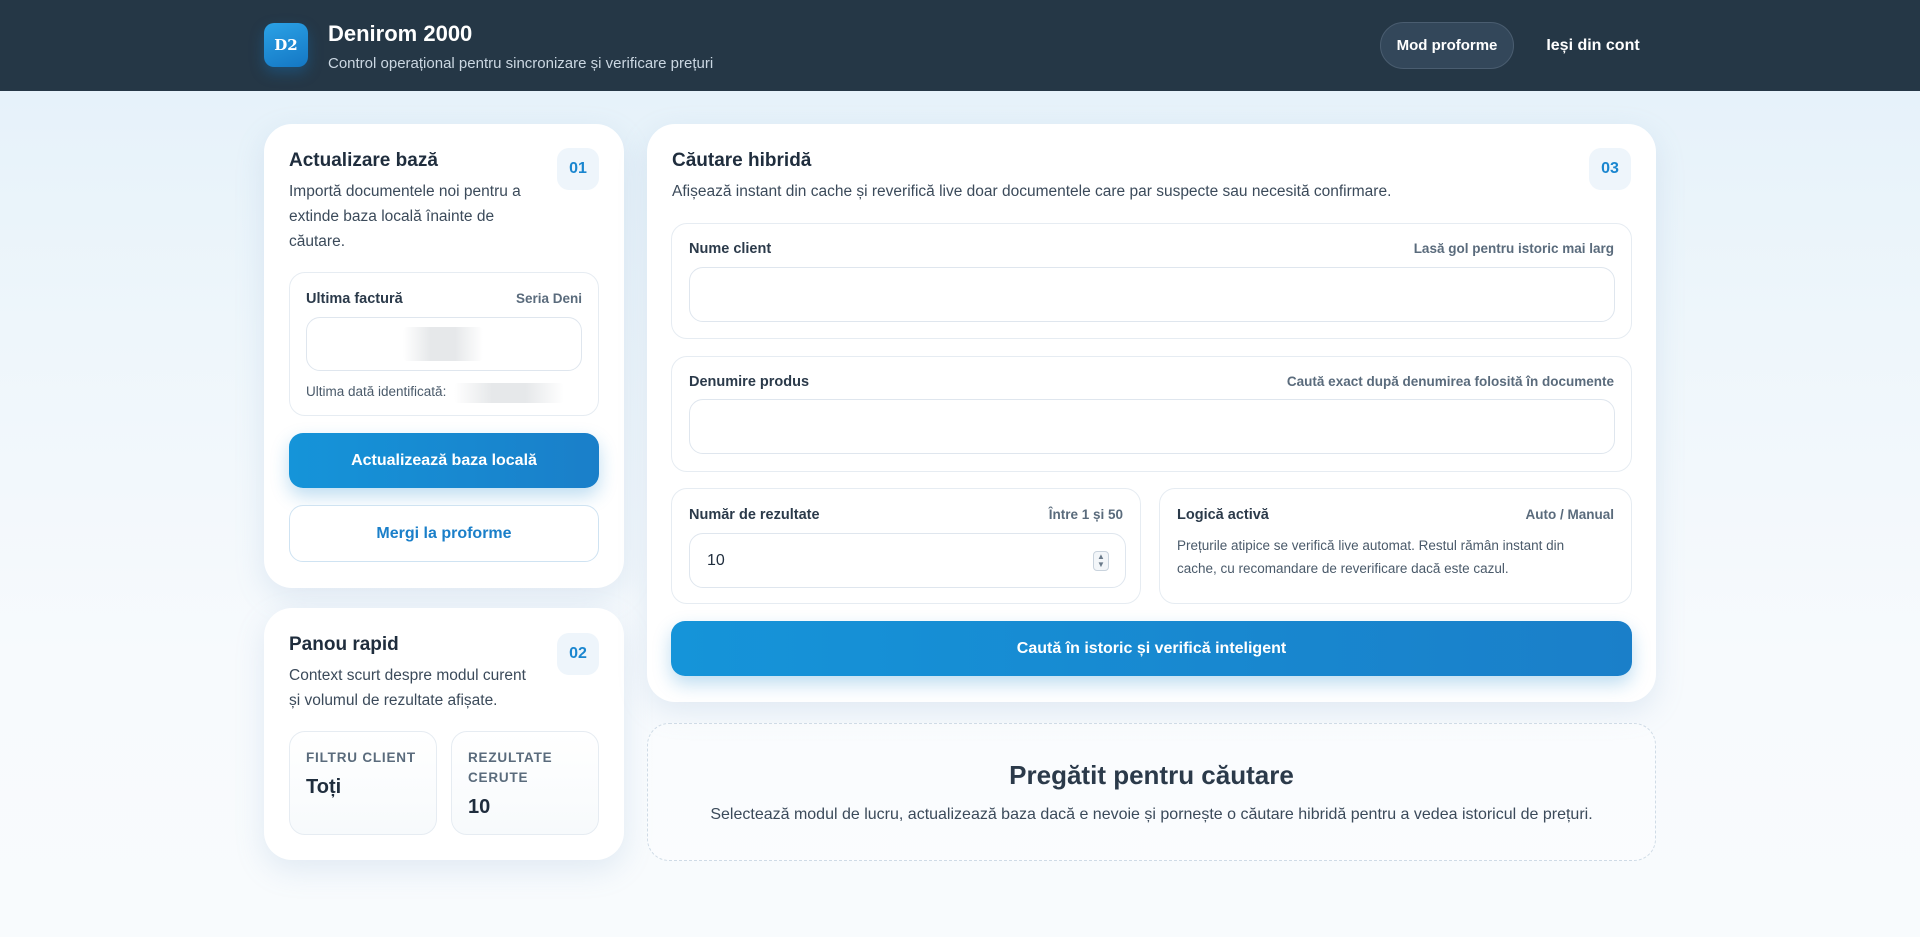  Describe the element at coordinates (1223, 515) in the screenshot. I see `active-logic-label: Logică activă` at that location.